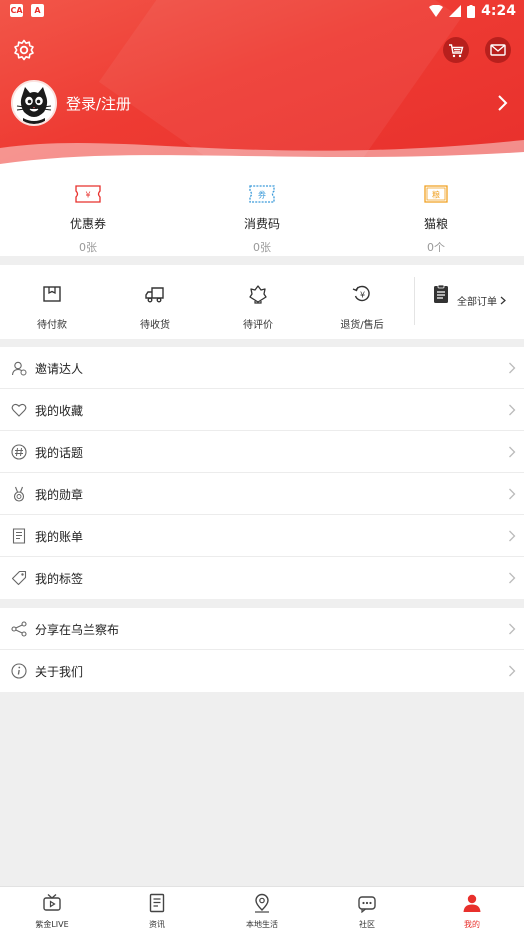 The height and width of the screenshot is (930, 524). I want to click on menu-label: 分享在乌兰察布, so click(77, 630).